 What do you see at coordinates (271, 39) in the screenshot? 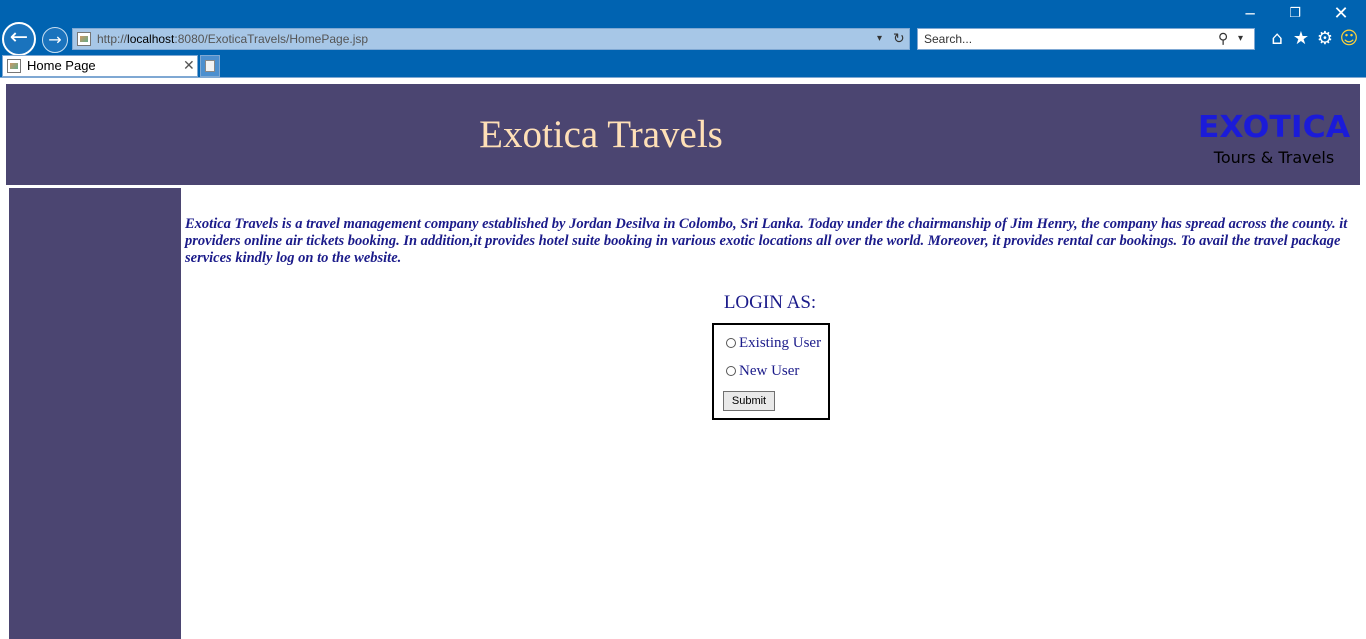
I see `url-path: :8080/ExoticaTravels/HomePage.jsp` at bounding box center [271, 39].